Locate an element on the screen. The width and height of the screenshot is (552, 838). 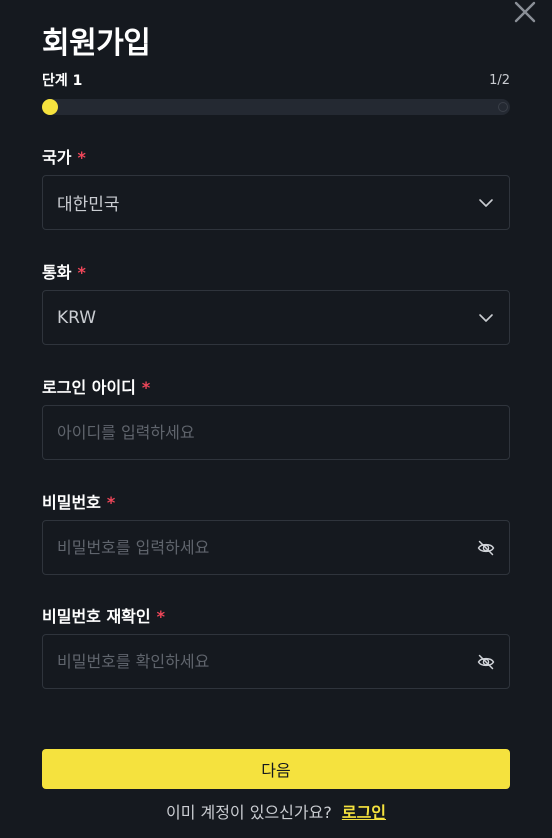
currency-label: 통화 * is located at coordinates (64, 273).